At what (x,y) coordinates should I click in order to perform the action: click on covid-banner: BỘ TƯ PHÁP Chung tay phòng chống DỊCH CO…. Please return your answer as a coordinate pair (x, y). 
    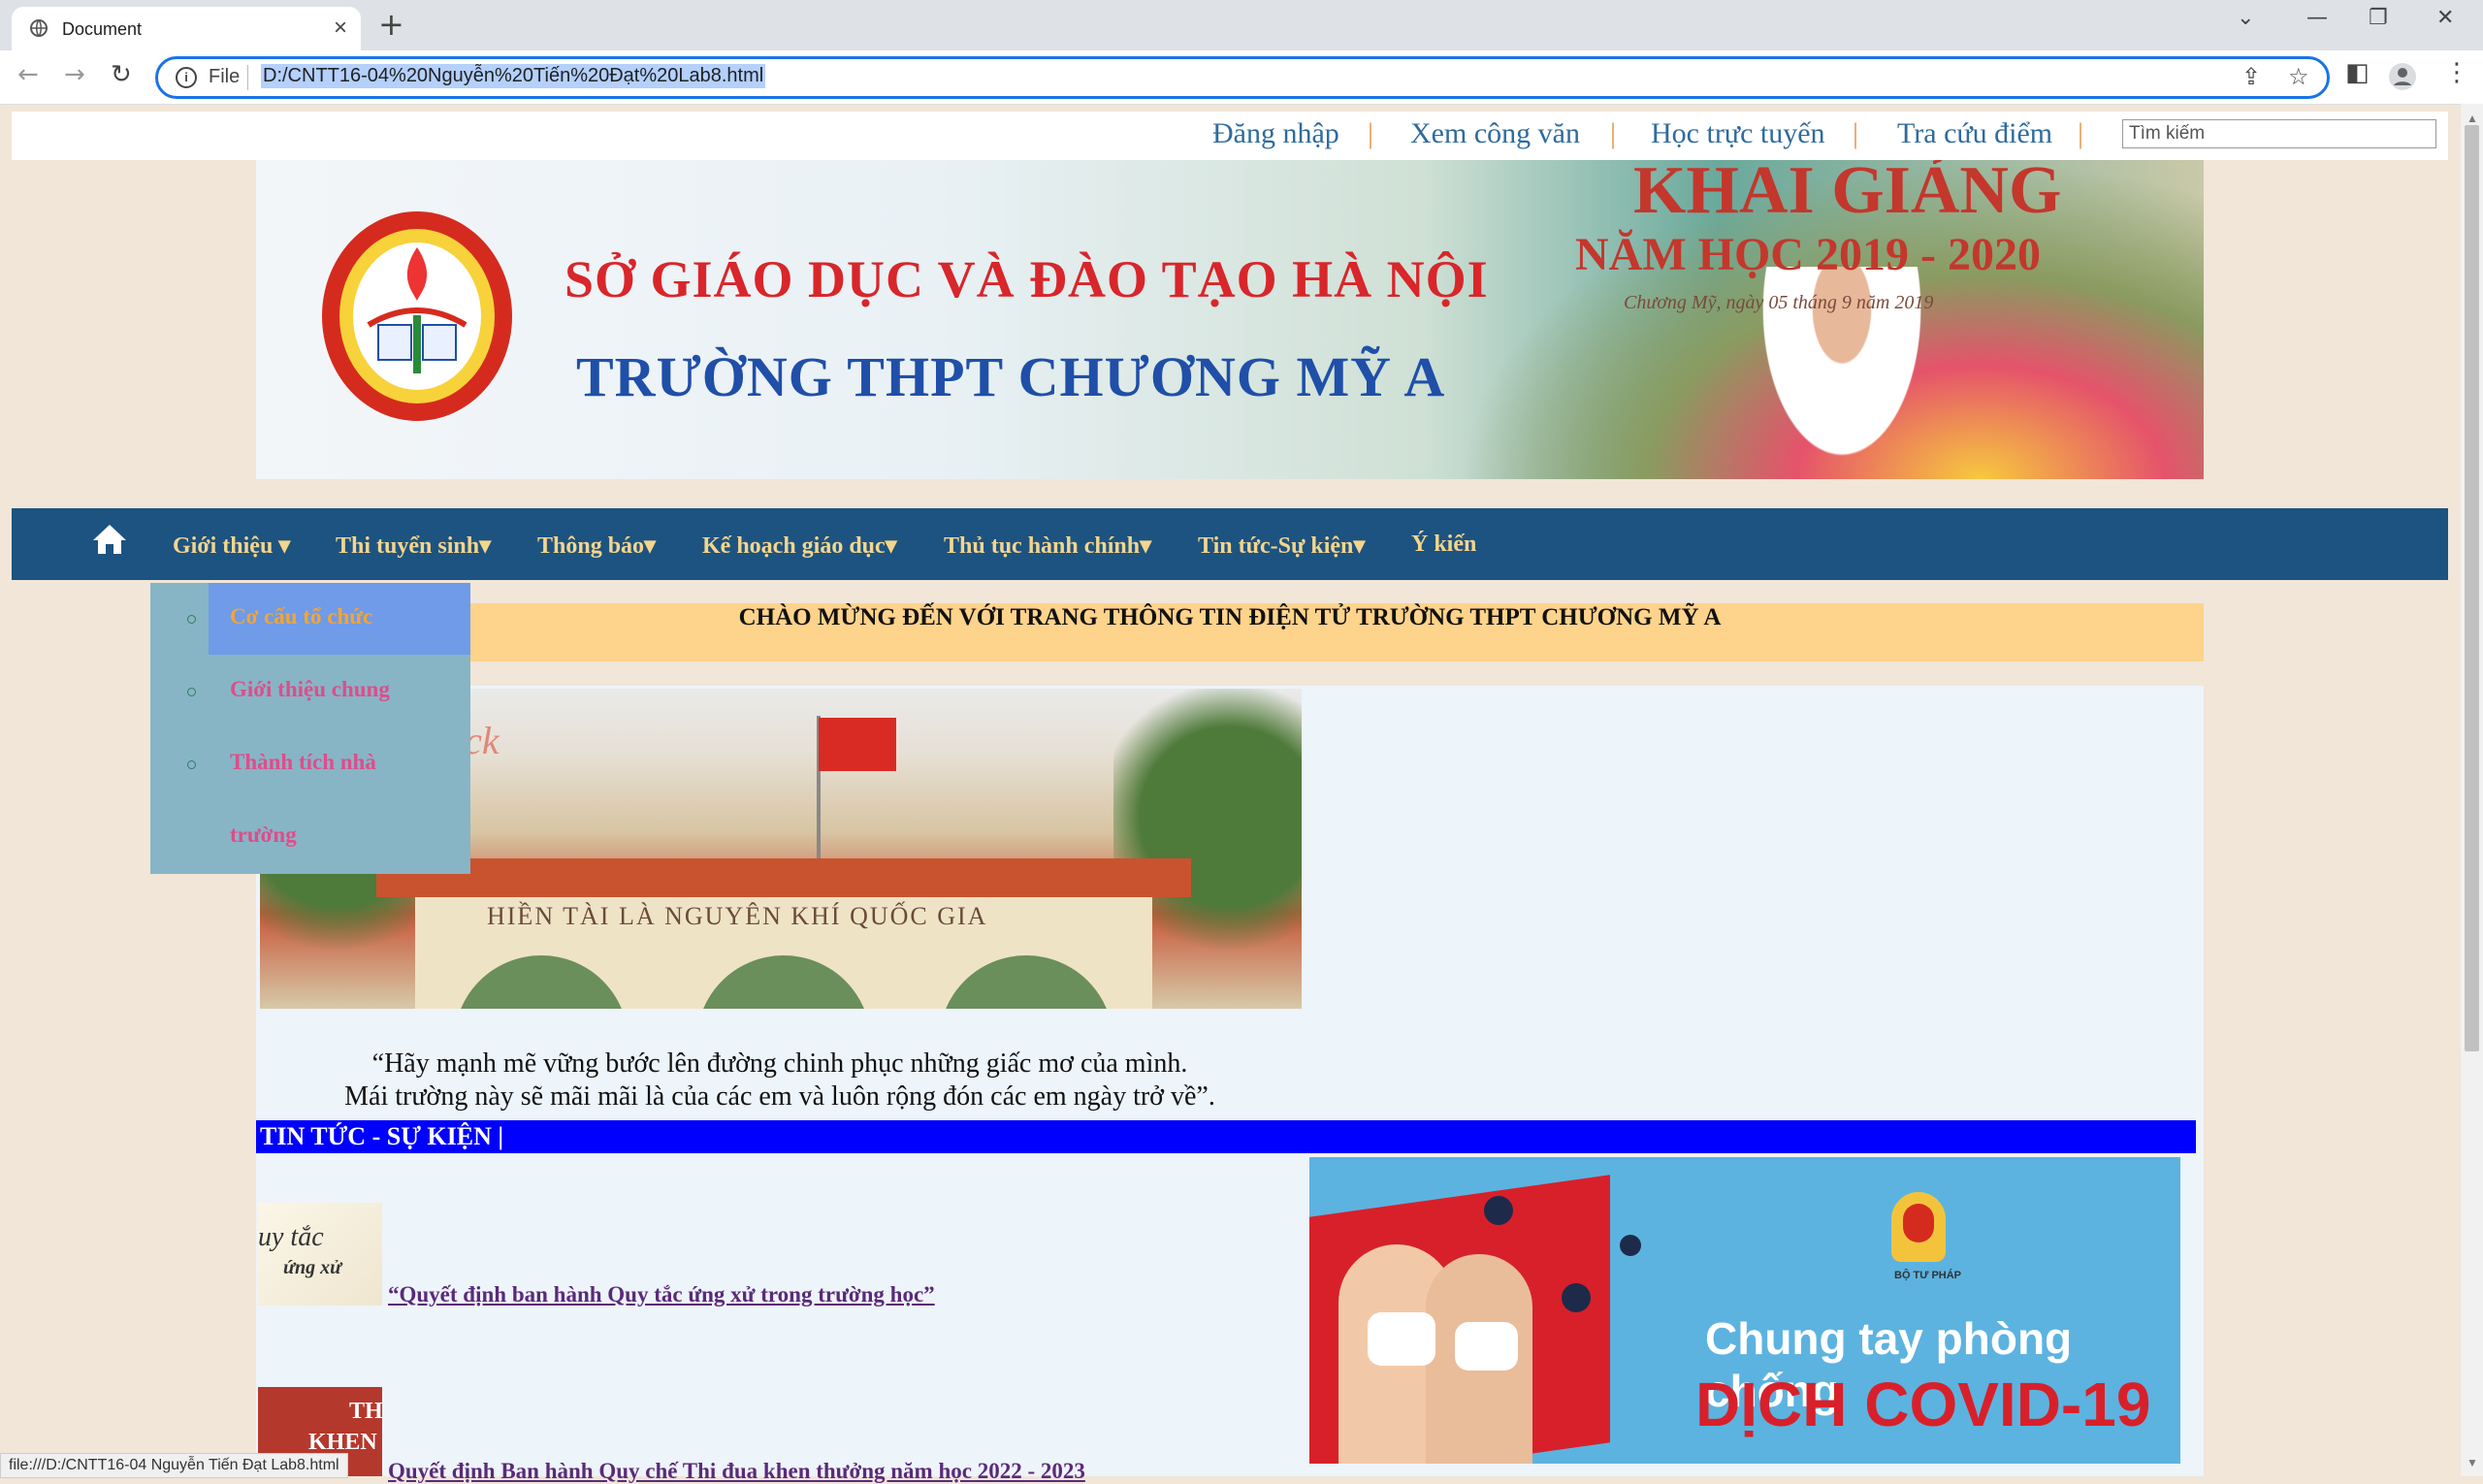
    Looking at the image, I should click on (1745, 1310).